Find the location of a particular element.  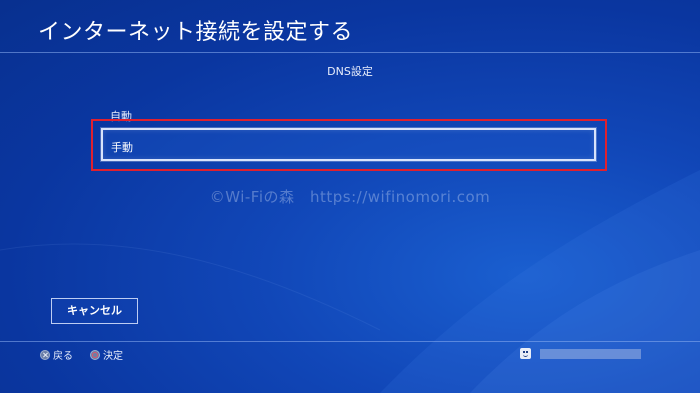

header-bar: インターネット接続を設定する is located at coordinates (350, 26).